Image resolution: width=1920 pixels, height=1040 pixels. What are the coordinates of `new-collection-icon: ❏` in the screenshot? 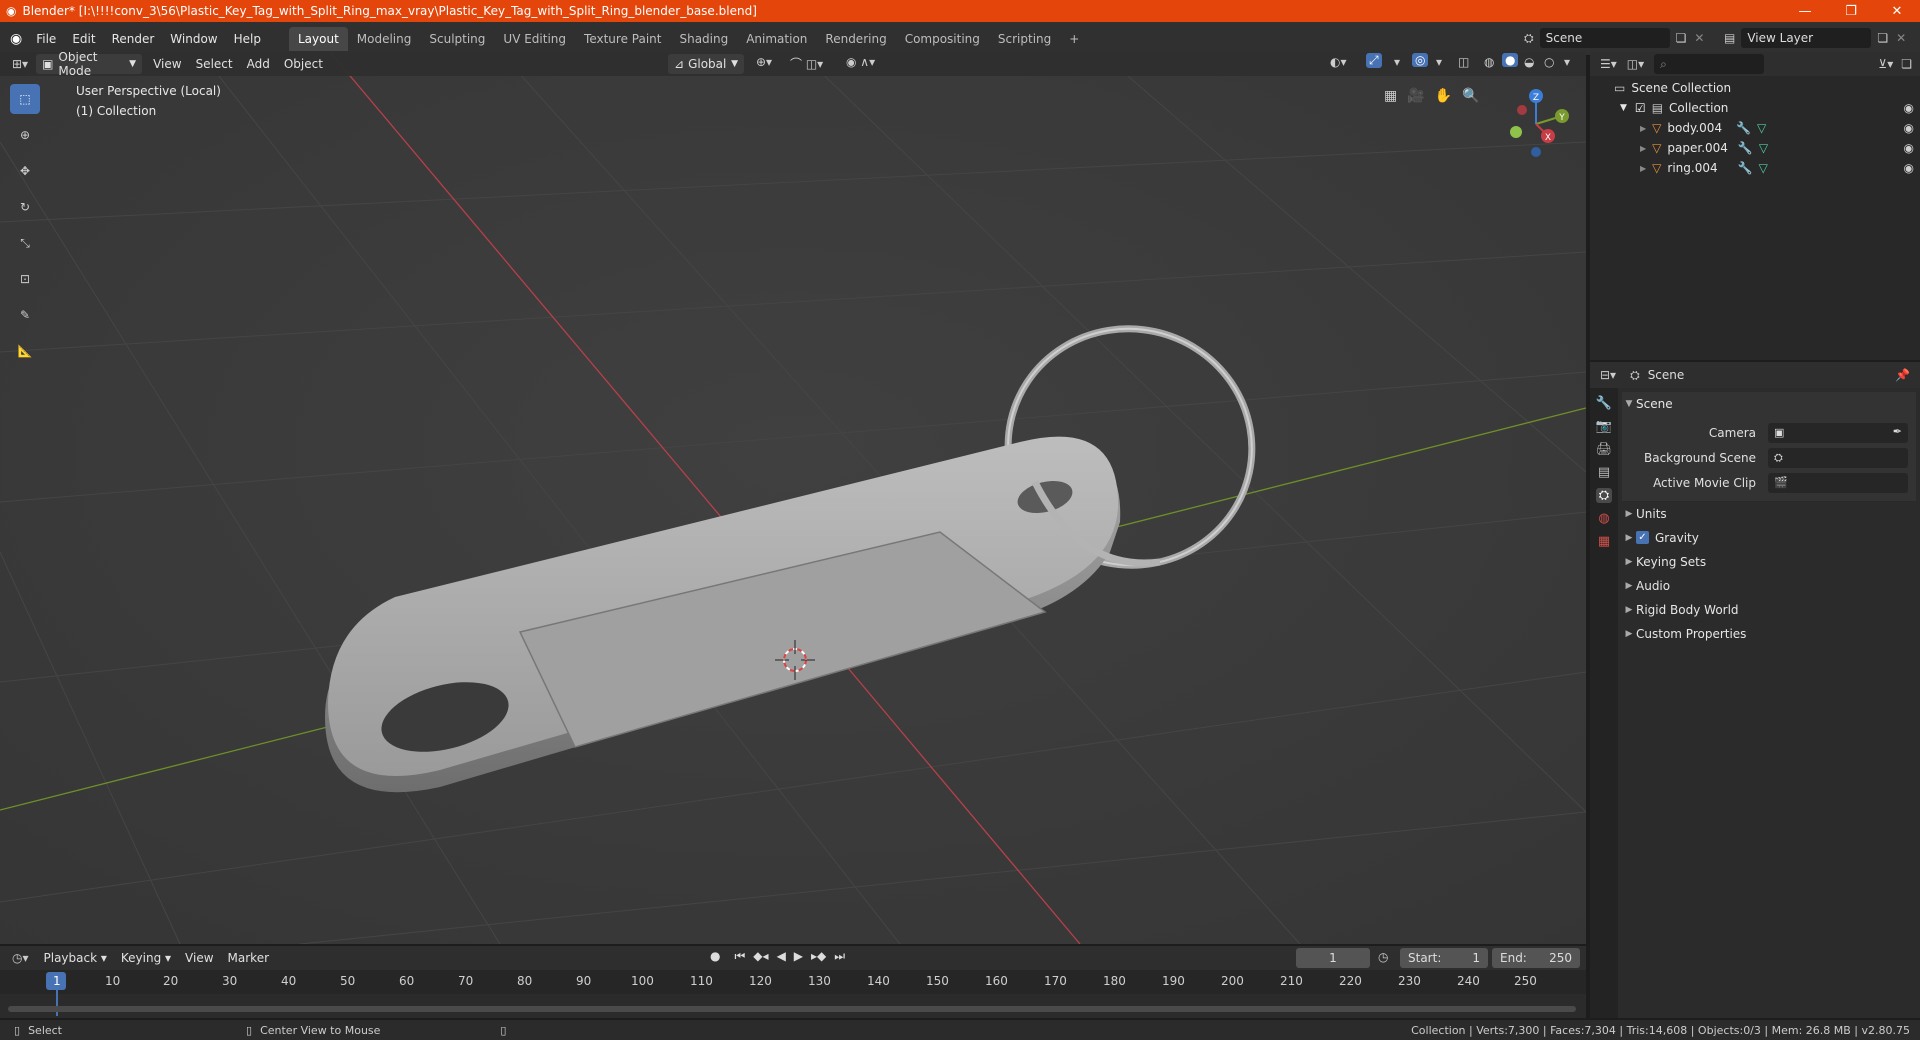 It's located at (1906, 64).